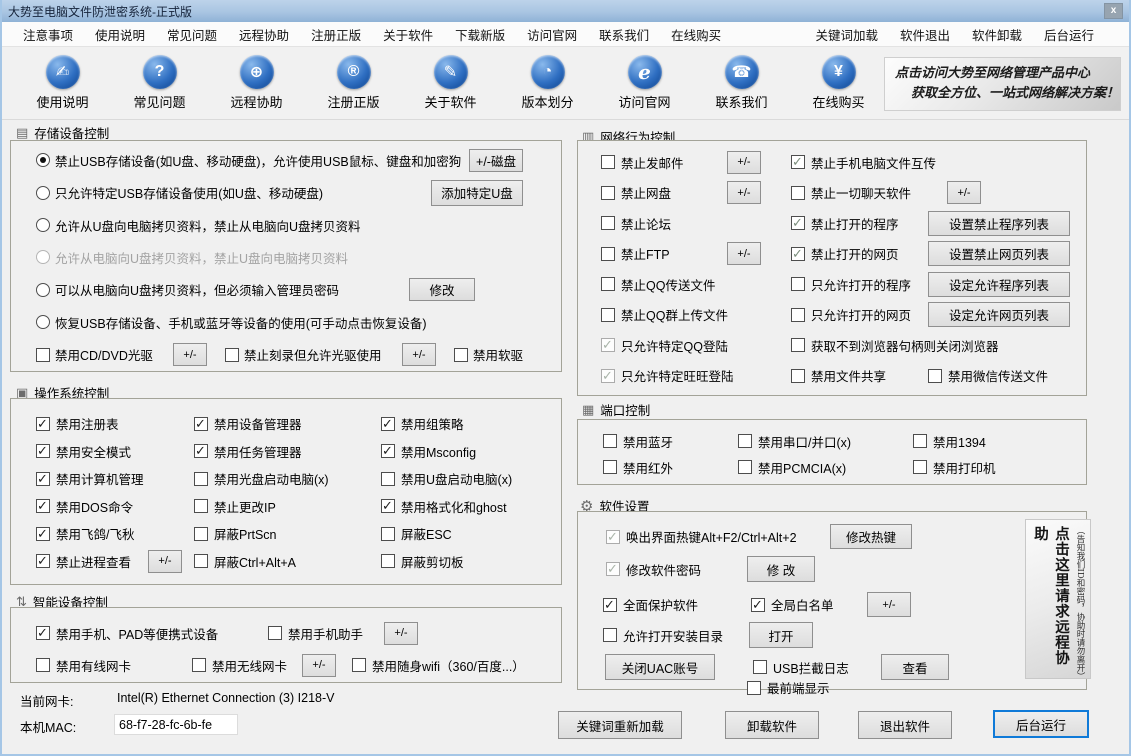 The height and width of the screenshot is (756, 1131). What do you see at coordinates (114, 354) in the screenshot?
I see `checkbox-label: 禁用CD/DVD光驱` at bounding box center [114, 354].